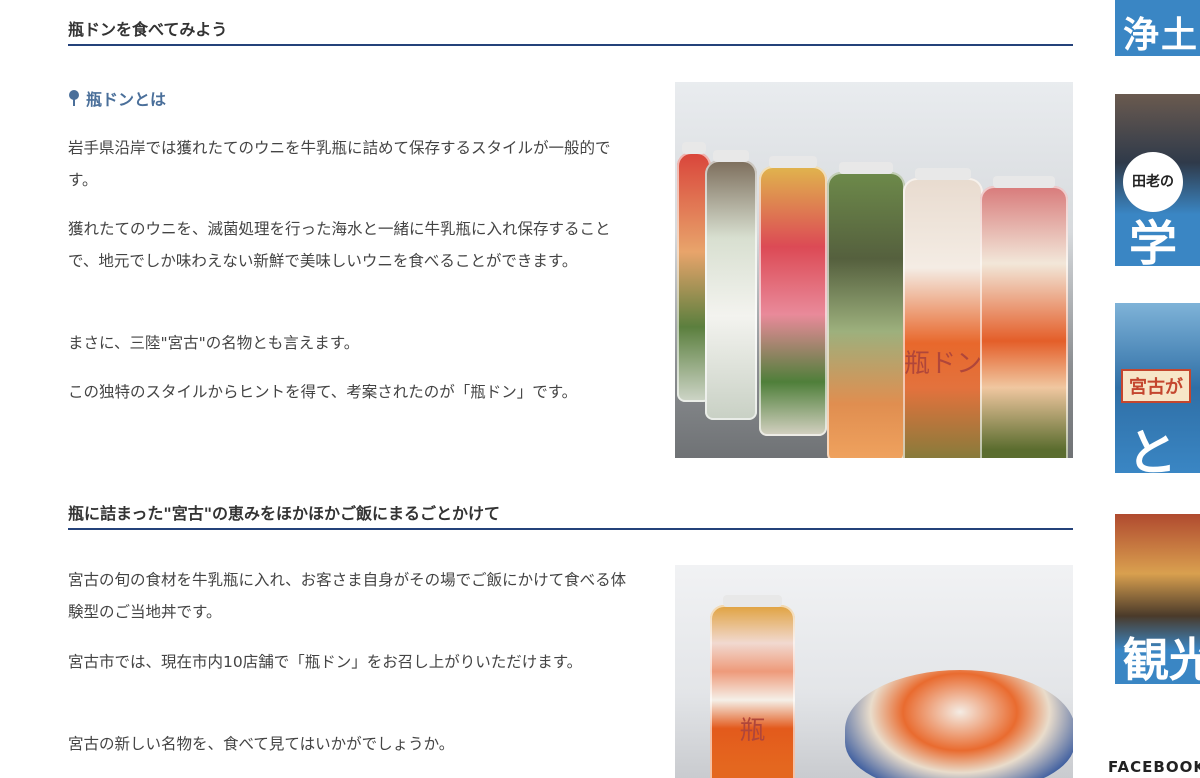  What do you see at coordinates (325, 662) in the screenshot?
I see `paragraph: 宮古市では、現在市内10店舗で「瓶ドン」をお召し上がりいただけます。` at bounding box center [325, 662].